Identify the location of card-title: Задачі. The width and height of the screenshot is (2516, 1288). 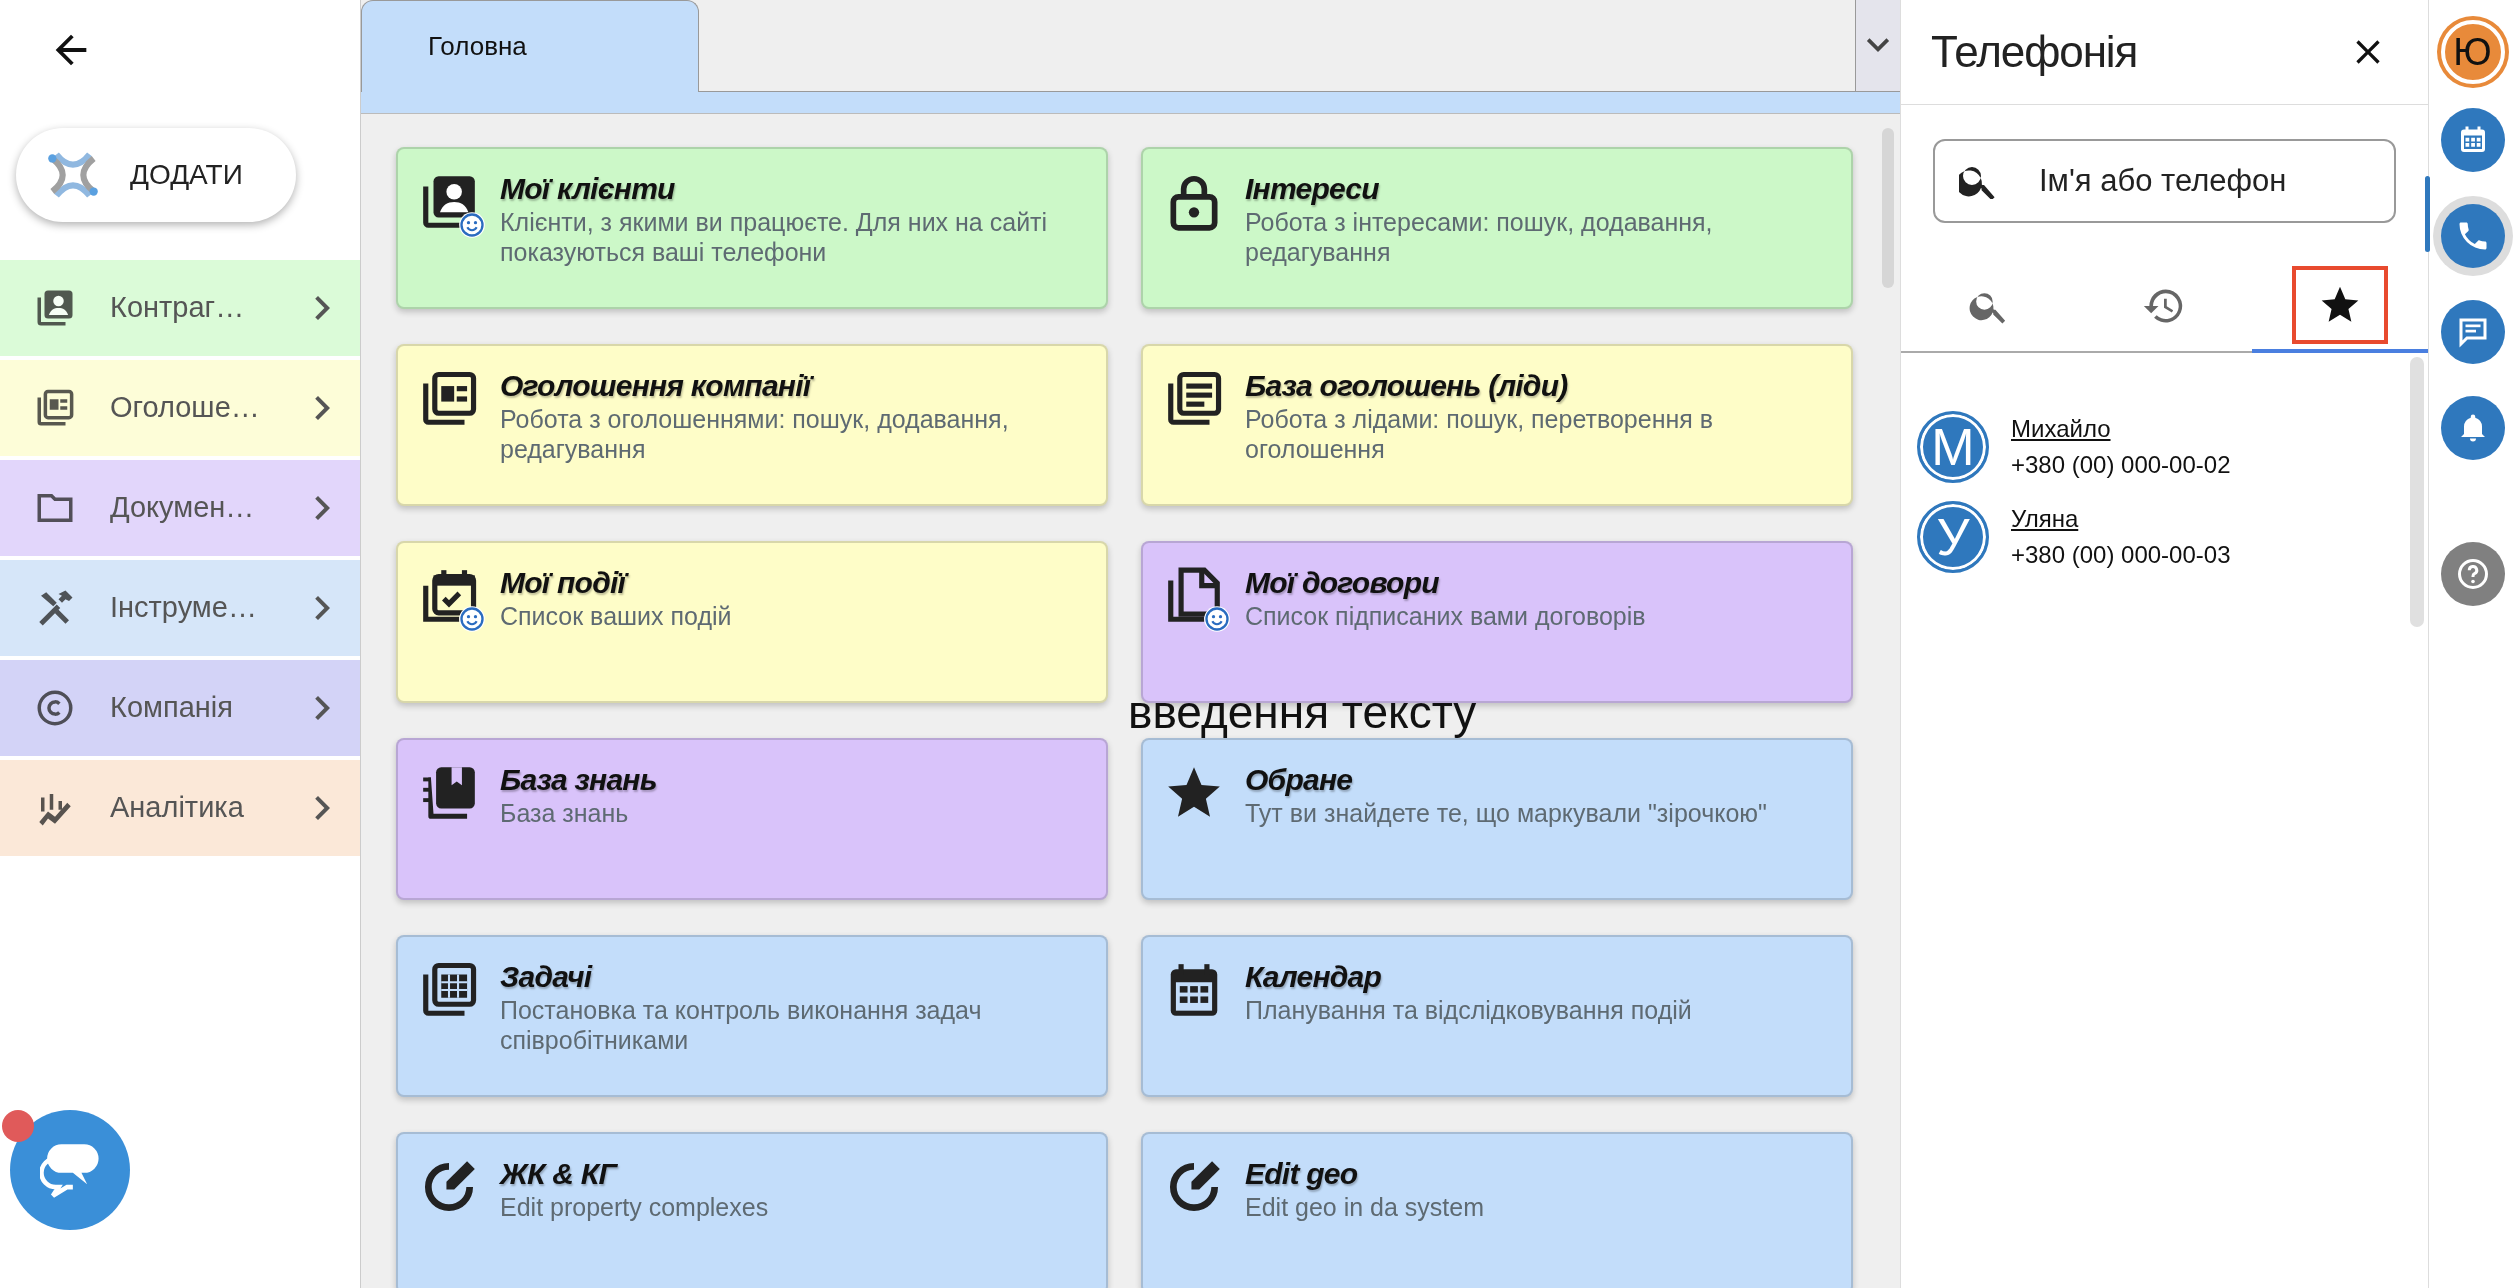
(547, 977).